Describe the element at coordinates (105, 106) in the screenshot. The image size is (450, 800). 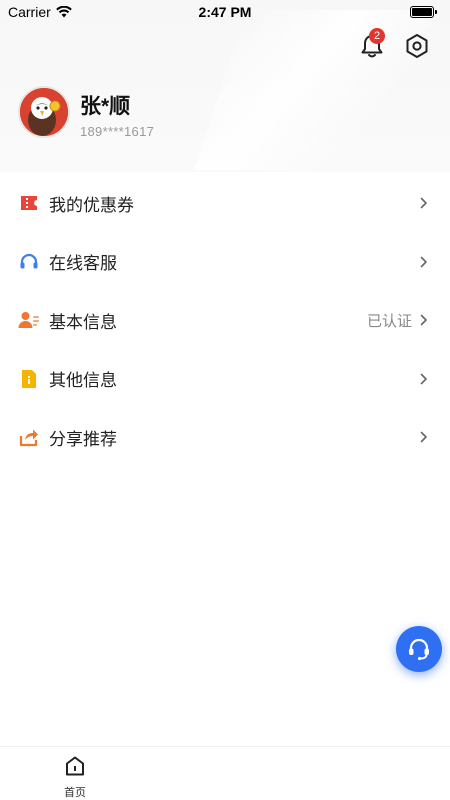
I see `user-name: 张*顺` at that location.